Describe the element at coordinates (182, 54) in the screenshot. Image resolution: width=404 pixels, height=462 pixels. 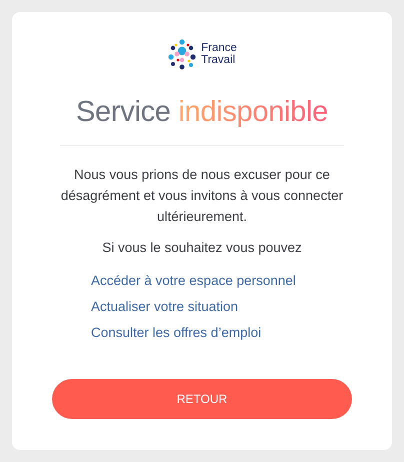
I see `logo-dots-icon` at that location.